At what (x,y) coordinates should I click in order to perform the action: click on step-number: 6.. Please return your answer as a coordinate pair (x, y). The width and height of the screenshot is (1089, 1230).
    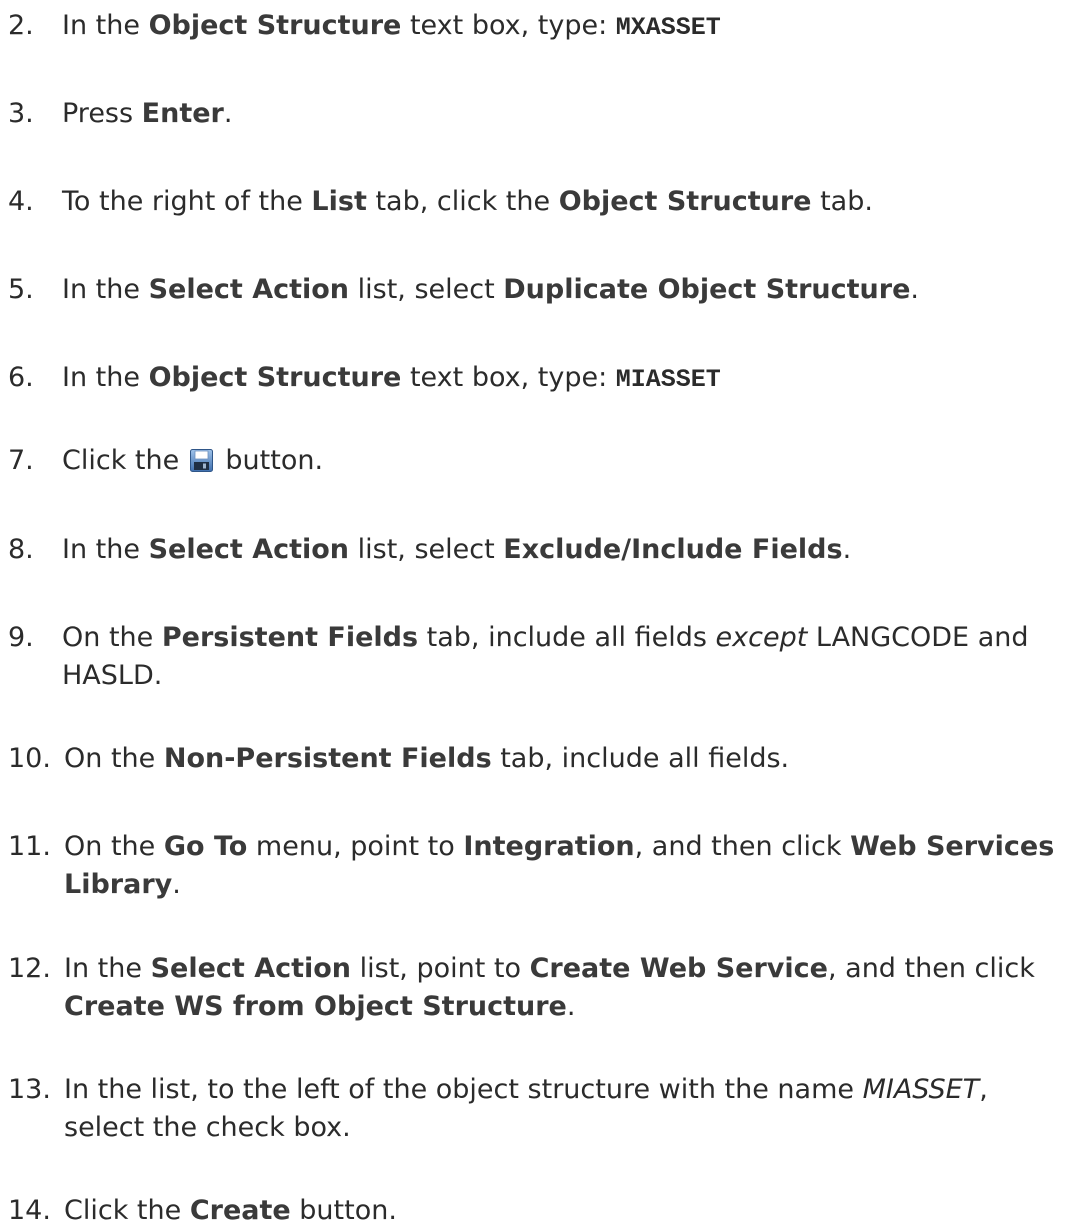
    Looking at the image, I should click on (21, 377).